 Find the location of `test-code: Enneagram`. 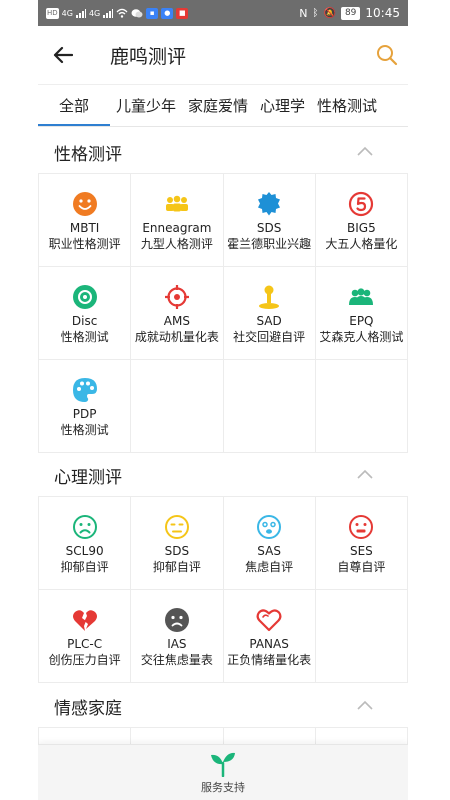

test-code: Enneagram is located at coordinates (177, 228).